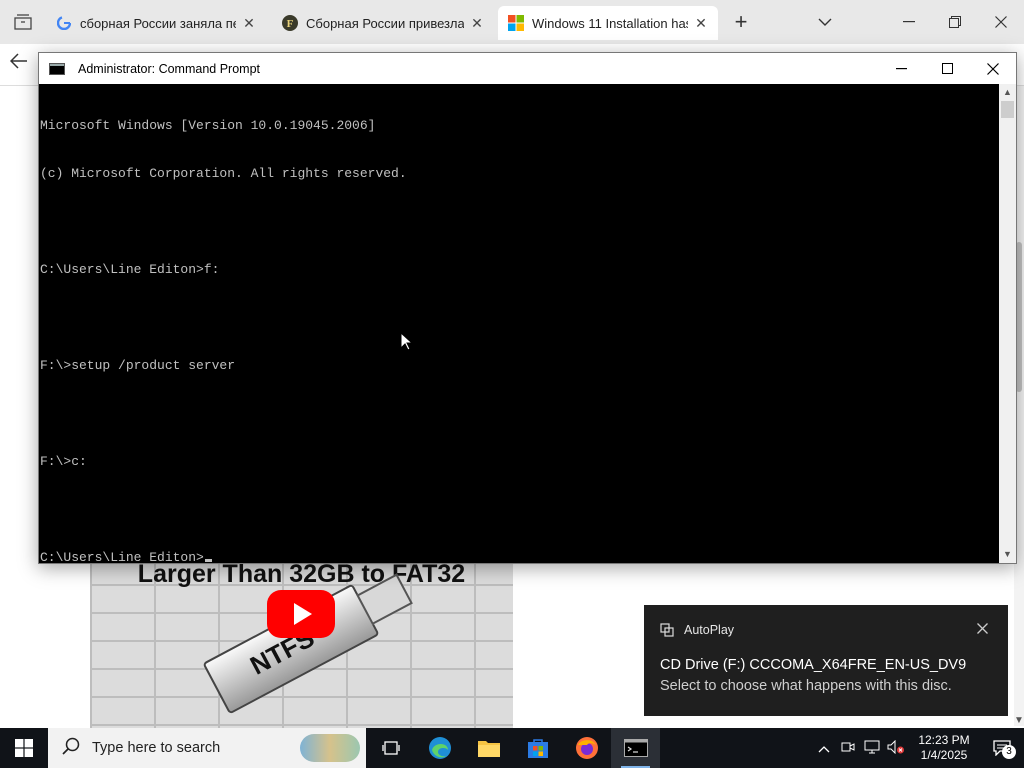 This screenshot has height=768, width=1024. I want to click on browser-close-icon, so click(1001, 22).